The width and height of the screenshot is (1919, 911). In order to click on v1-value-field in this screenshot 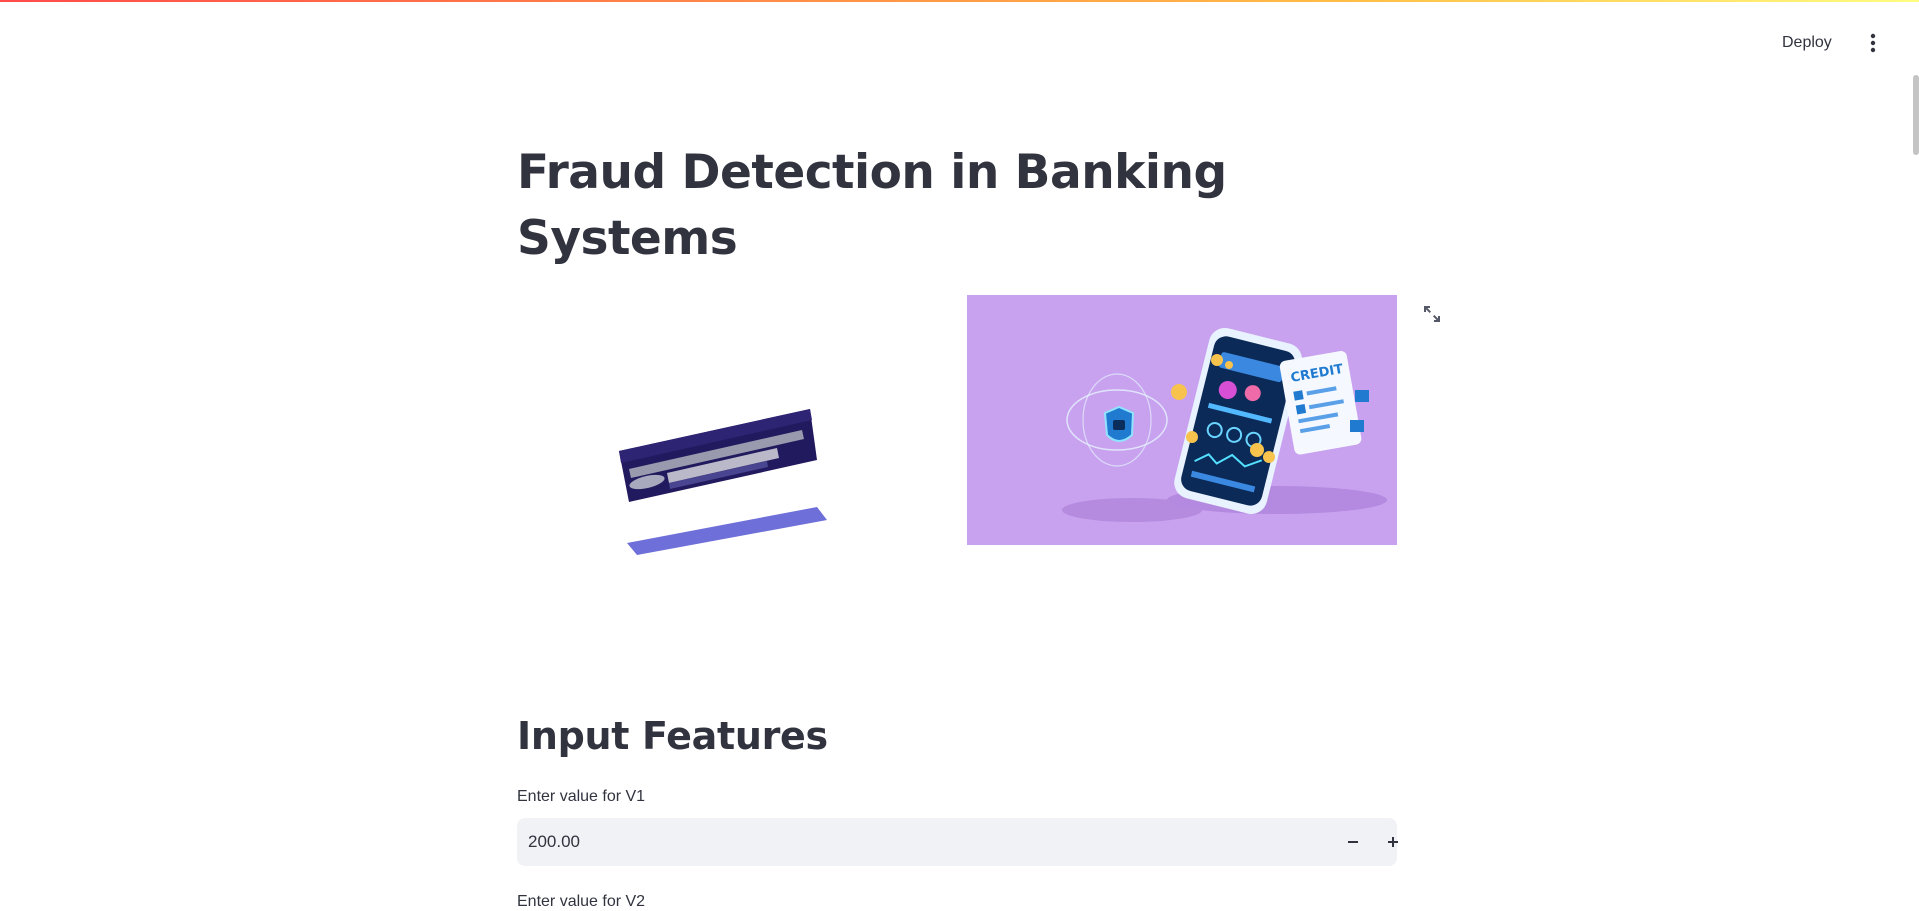, I will do `click(918, 842)`.